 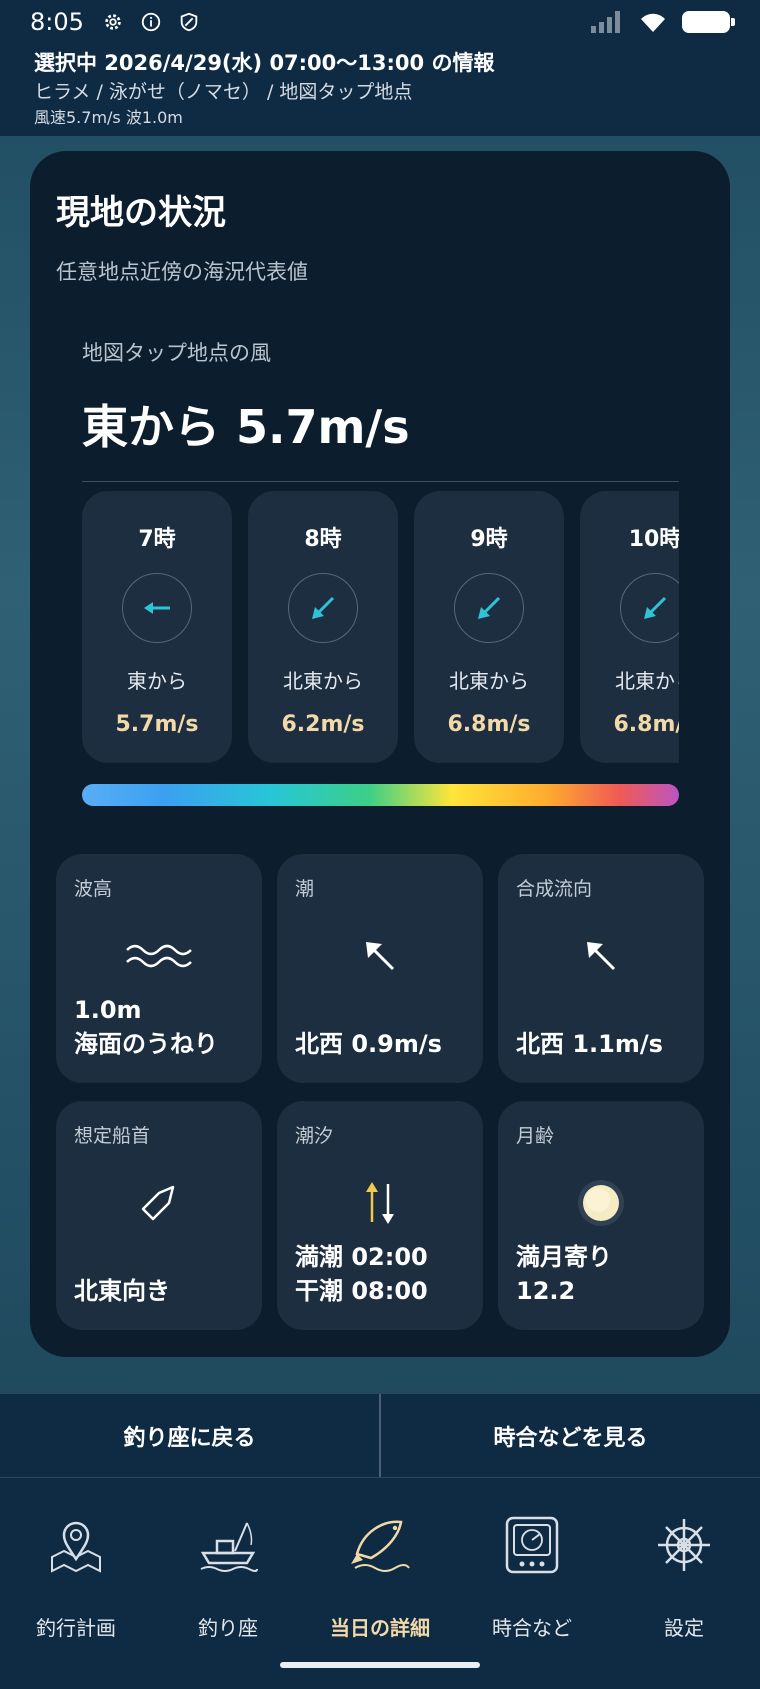 What do you see at coordinates (708, 22) in the screenshot?
I see `battery-icon` at bounding box center [708, 22].